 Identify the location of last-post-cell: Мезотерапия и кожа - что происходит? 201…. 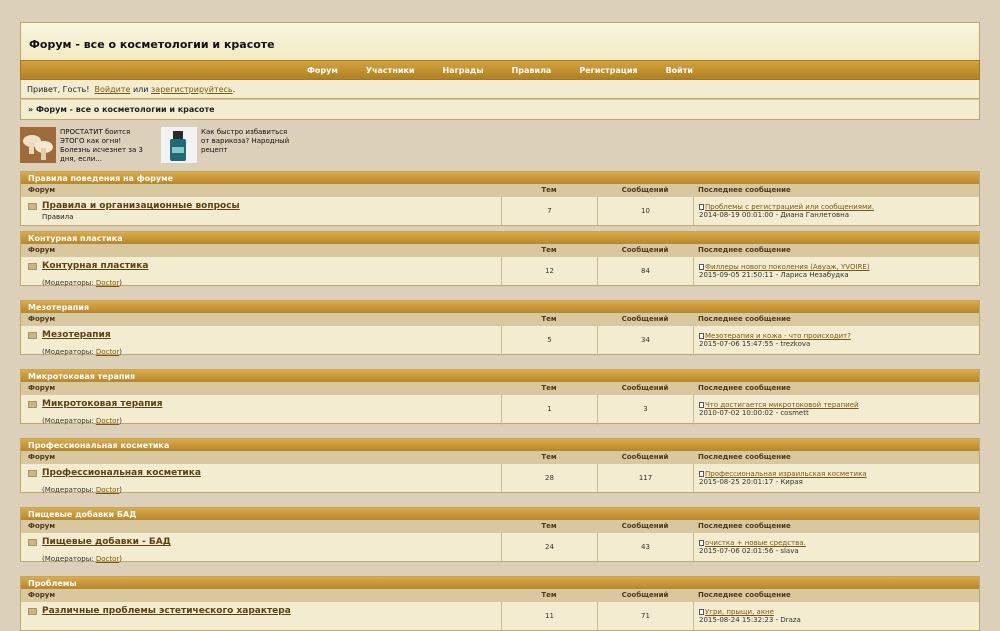
(836, 341).